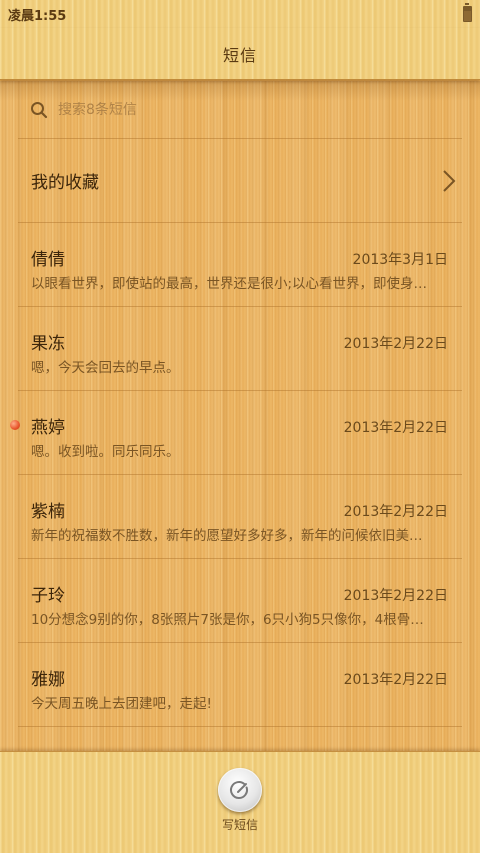  What do you see at coordinates (15, 425) in the screenshot?
I see `unread-dot-icon` at bounding box center [15, 425].